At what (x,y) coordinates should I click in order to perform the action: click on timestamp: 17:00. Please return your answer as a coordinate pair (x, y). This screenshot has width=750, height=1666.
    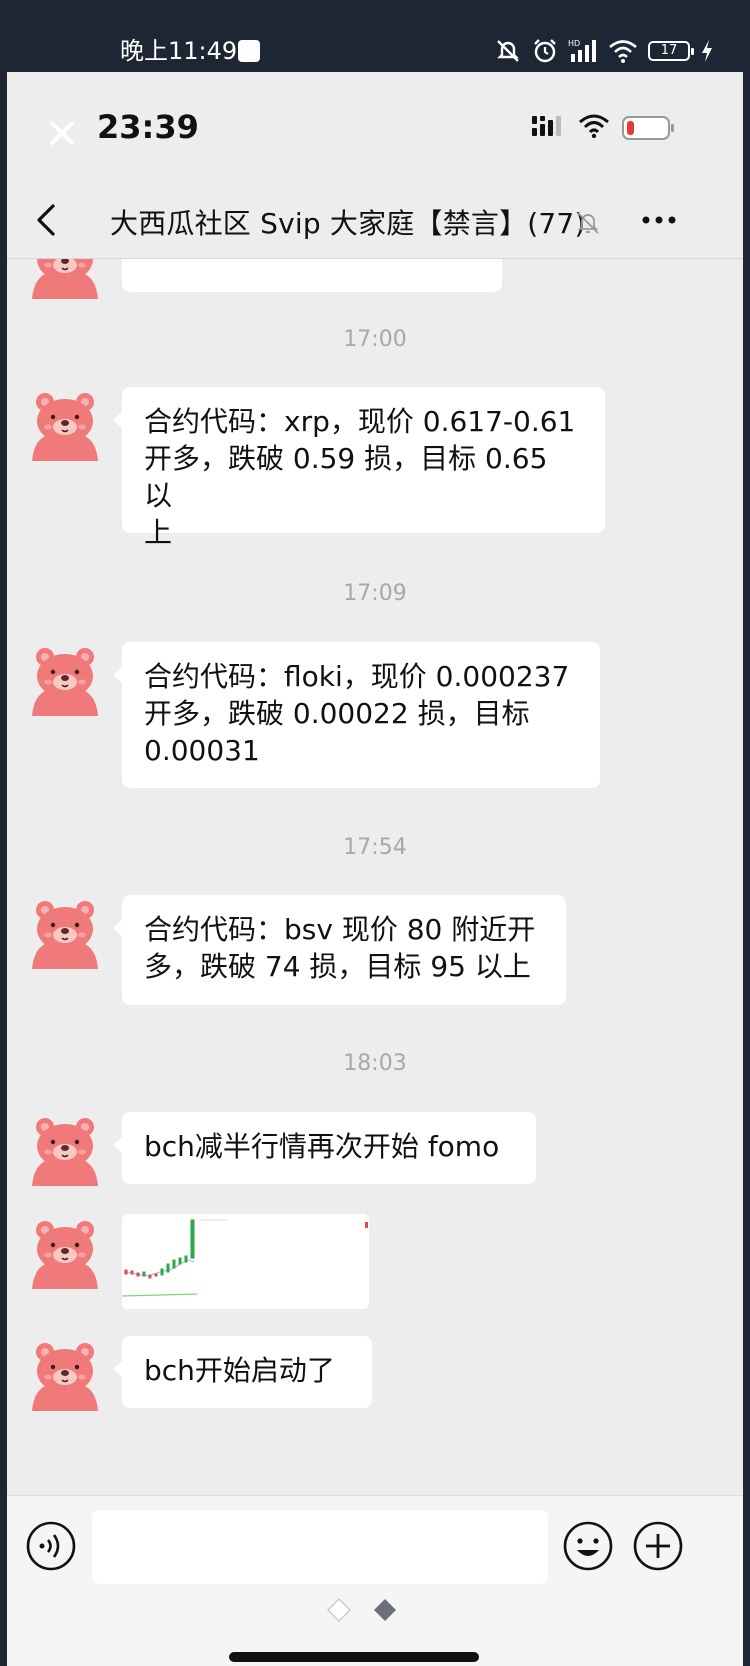
    Looking at the image, I should click on (375, 339).